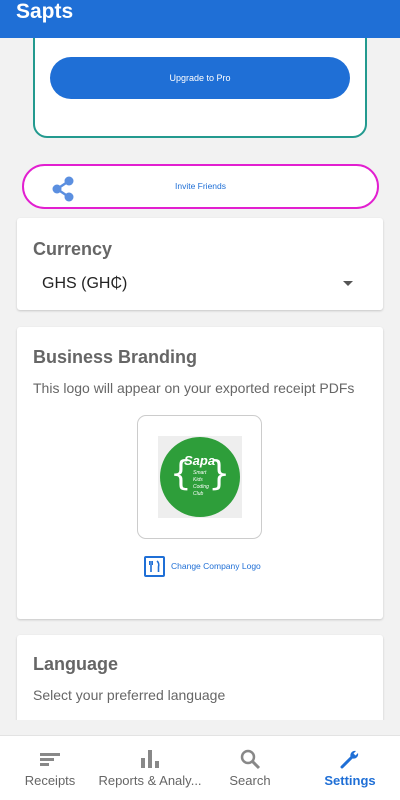 Image resolution: width=400 pixels, height=800 pixels. Describe the element at coordinates (350, 780) in the screenshot. I see `nav-label-settings: Settings` at that location.